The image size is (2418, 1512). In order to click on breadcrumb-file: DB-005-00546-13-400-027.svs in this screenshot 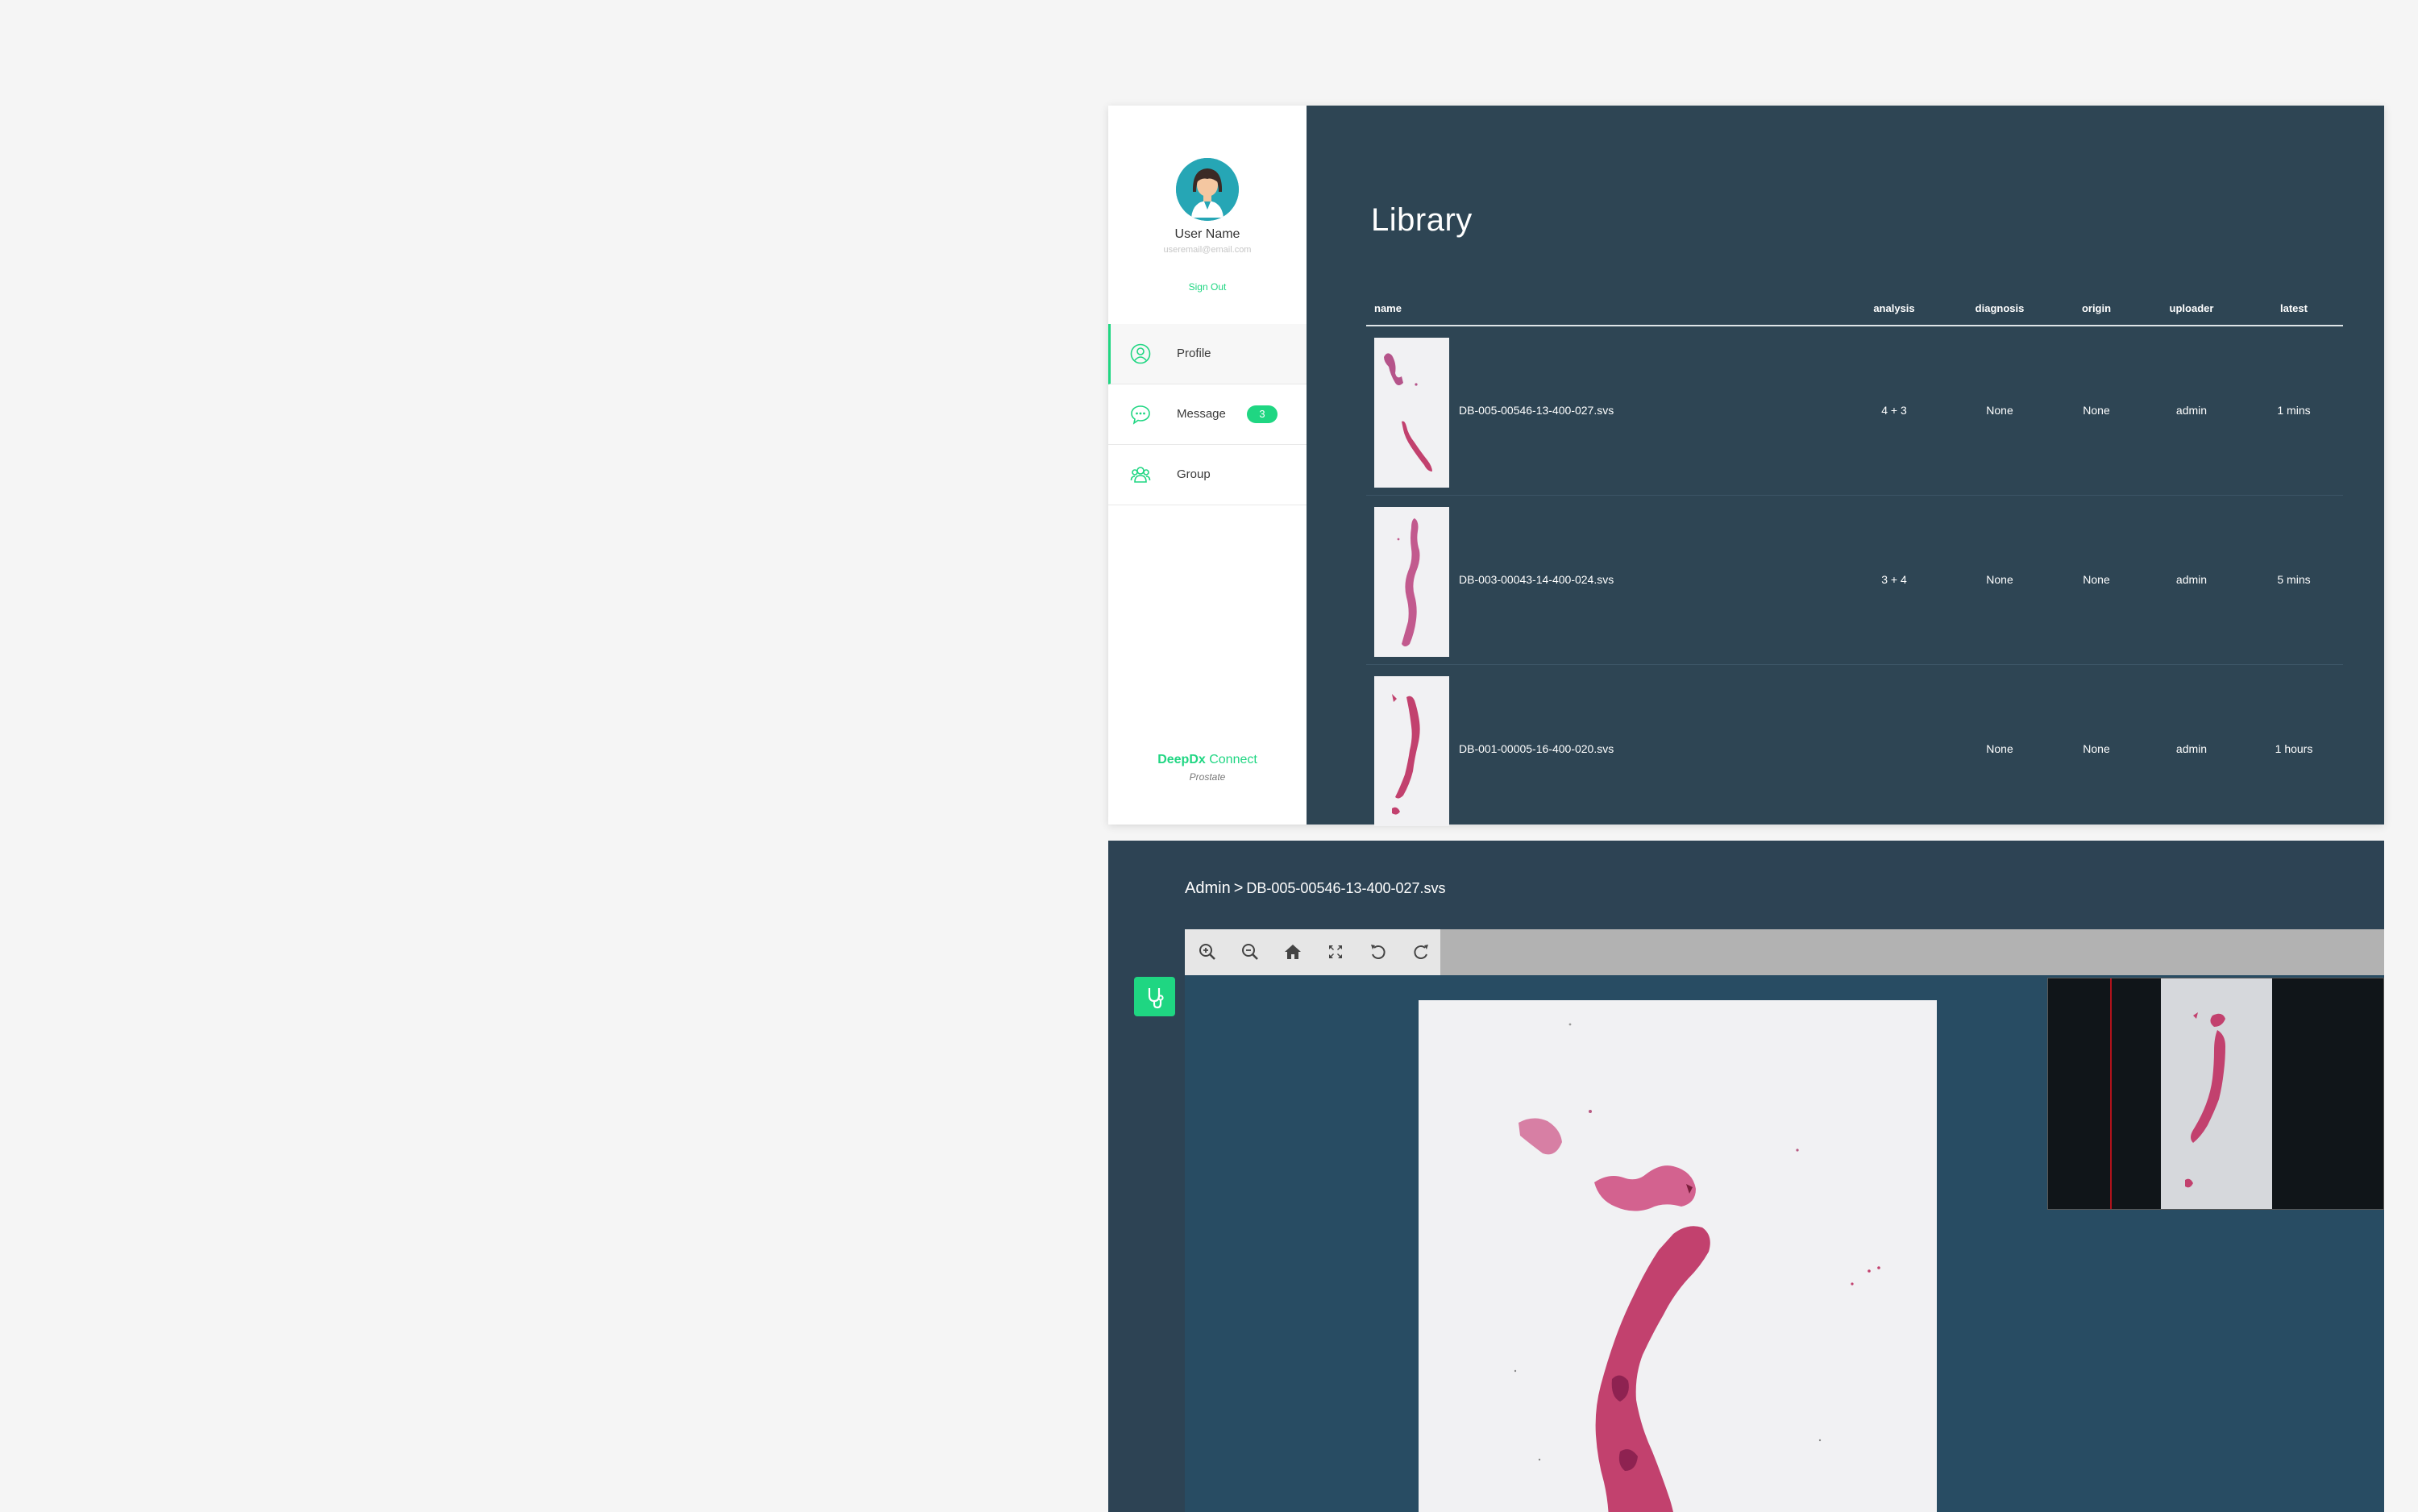, I will do `click(1346, 888)`.